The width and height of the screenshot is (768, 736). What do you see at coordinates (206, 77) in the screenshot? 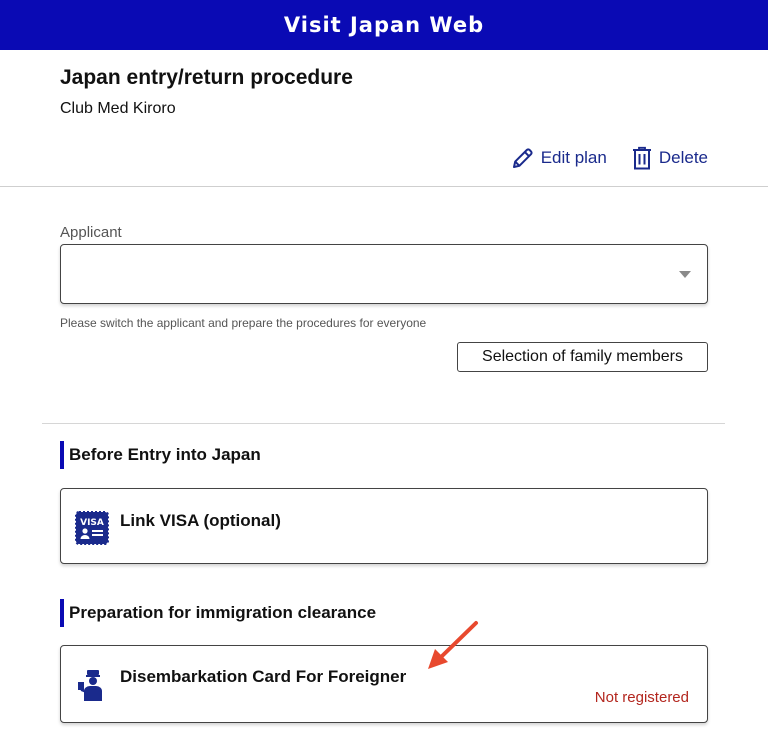
I see `page-title: Japan entry/return procedure` at bounding box center [206, 77].